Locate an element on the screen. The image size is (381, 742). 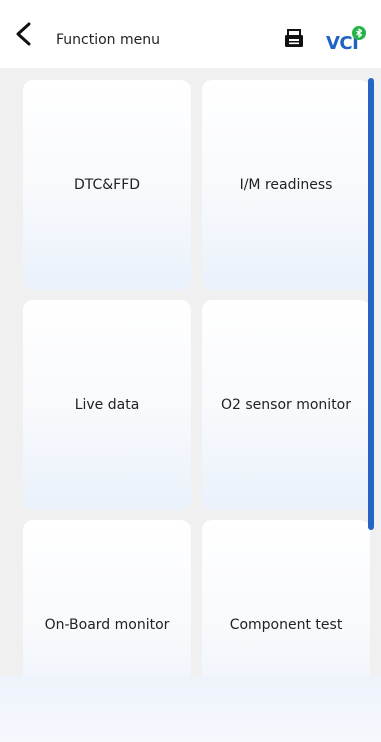
scrollbar is located at coordinates (371, 304).